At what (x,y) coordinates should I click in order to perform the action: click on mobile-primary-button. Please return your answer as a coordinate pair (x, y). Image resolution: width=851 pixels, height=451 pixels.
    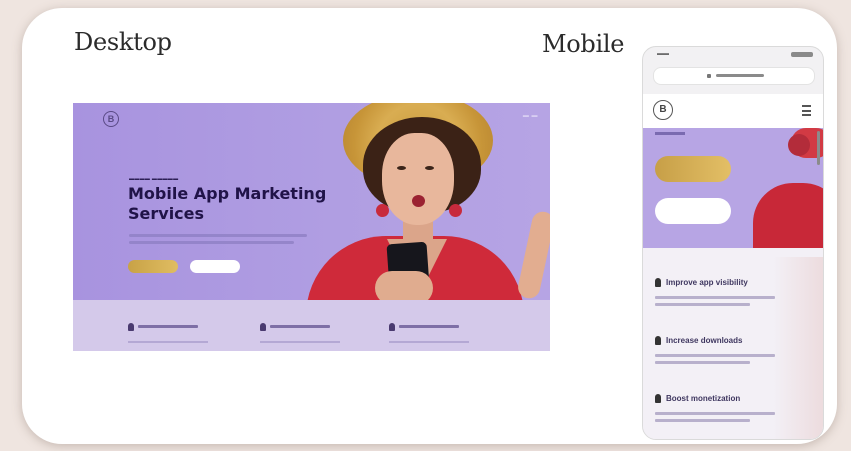
    Looking at the image, I should click on (693, 169).